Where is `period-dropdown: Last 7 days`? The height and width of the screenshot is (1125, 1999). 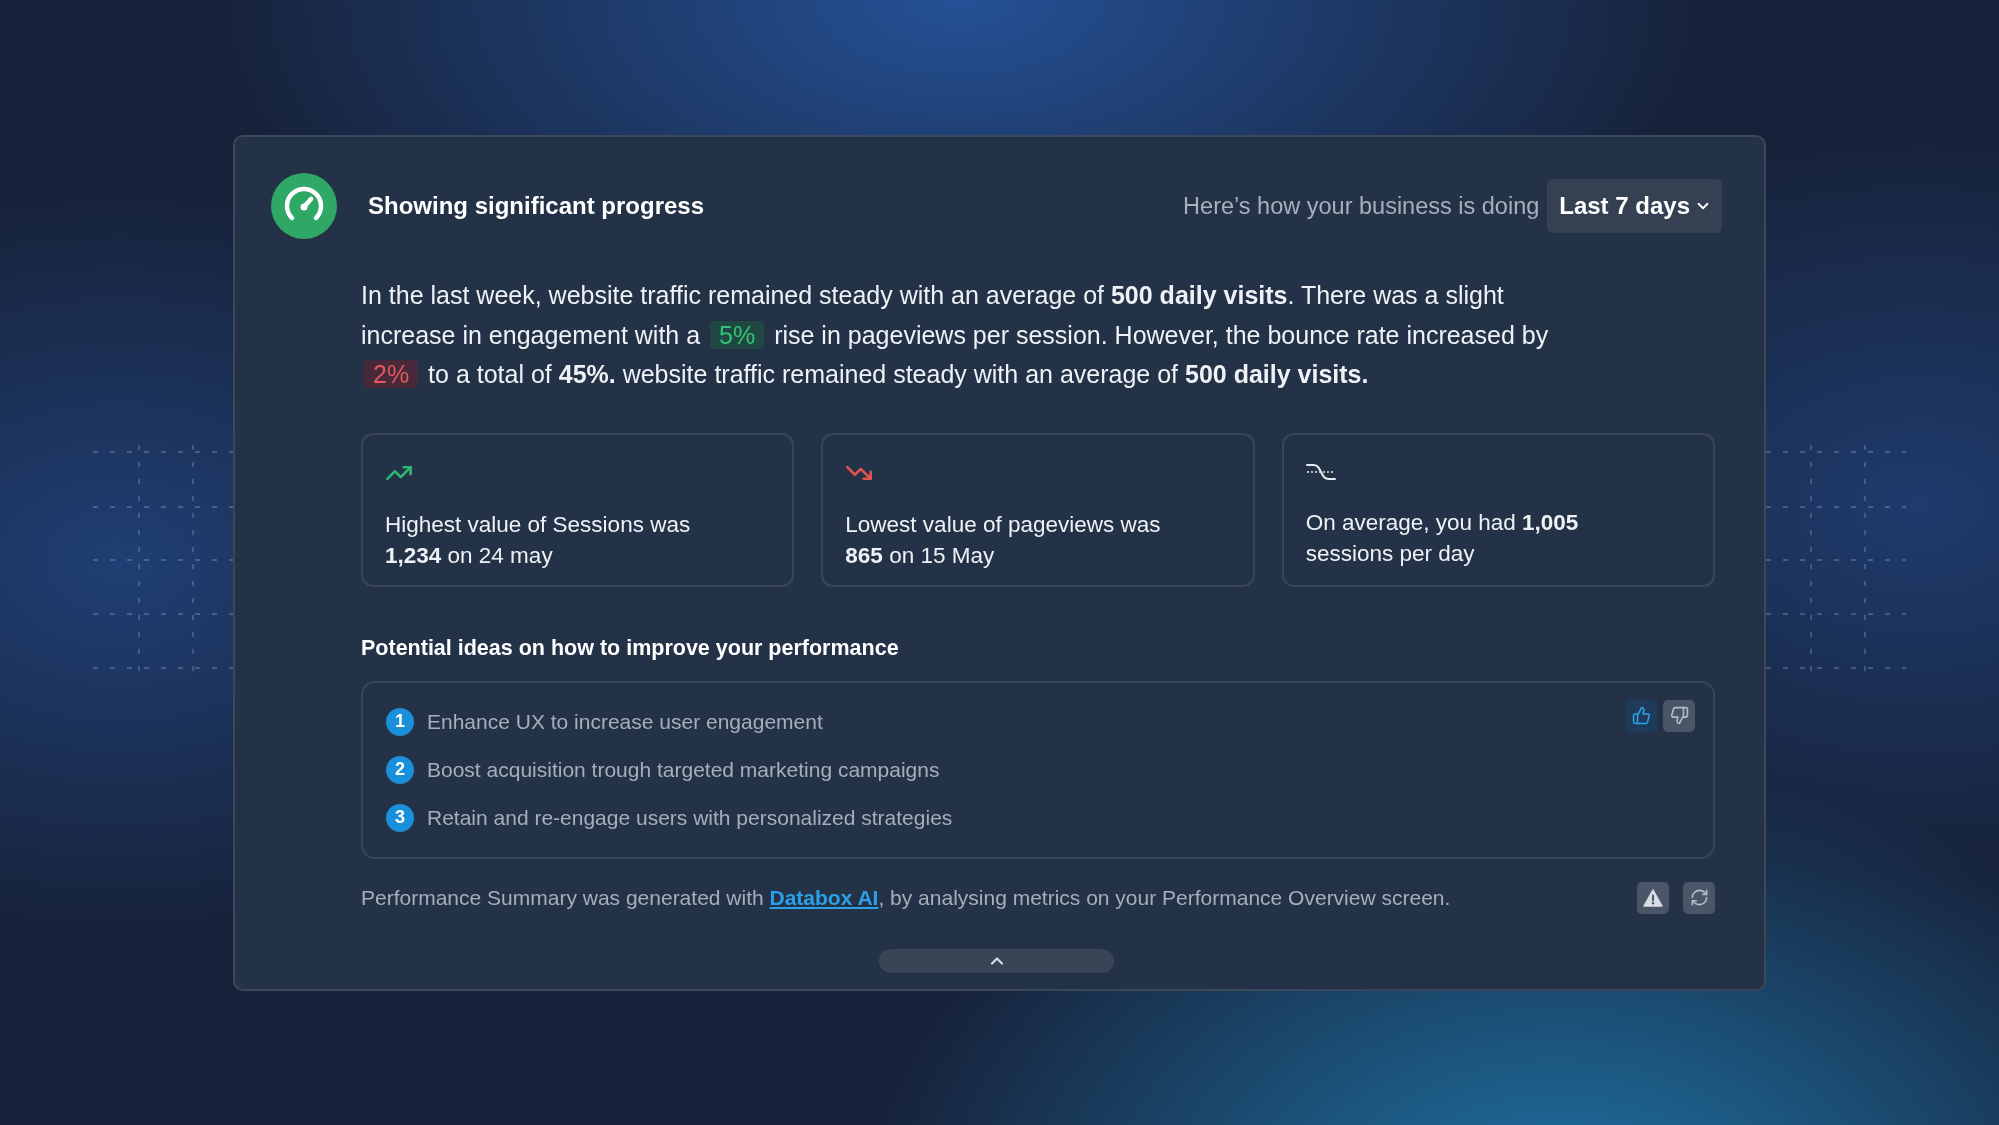 period-dropdown: Last 7 days is located at coordinates (1634, 206).